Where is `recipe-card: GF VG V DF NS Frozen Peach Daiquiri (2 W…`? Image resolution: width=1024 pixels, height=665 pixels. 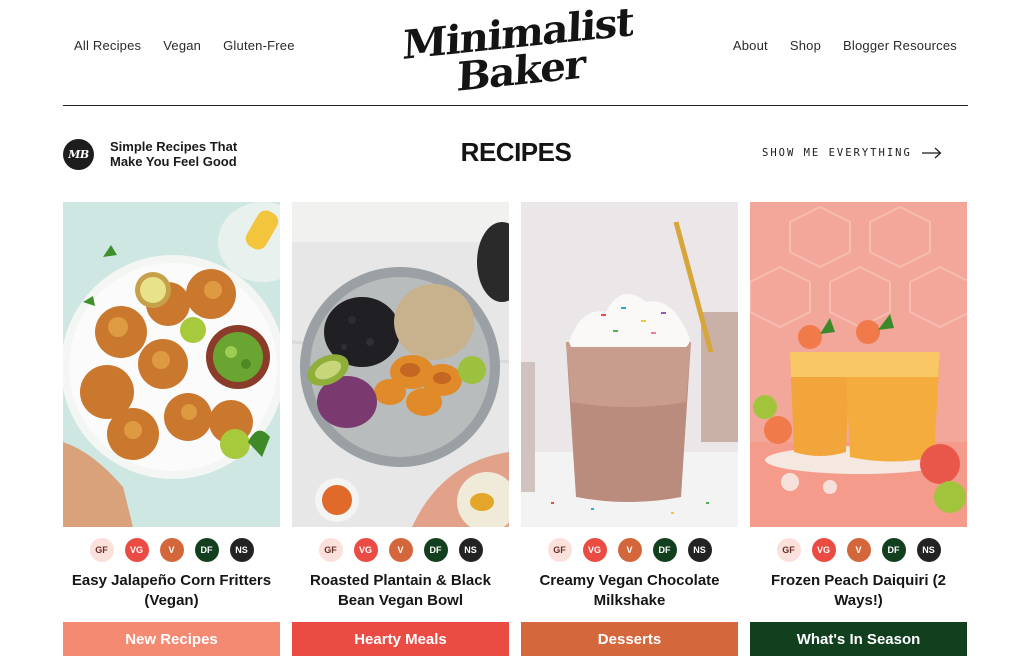 recipe-card: GF VG V DF NS Frozen Peach Daiquiri (2 W… is located at coordinates (858, 406).